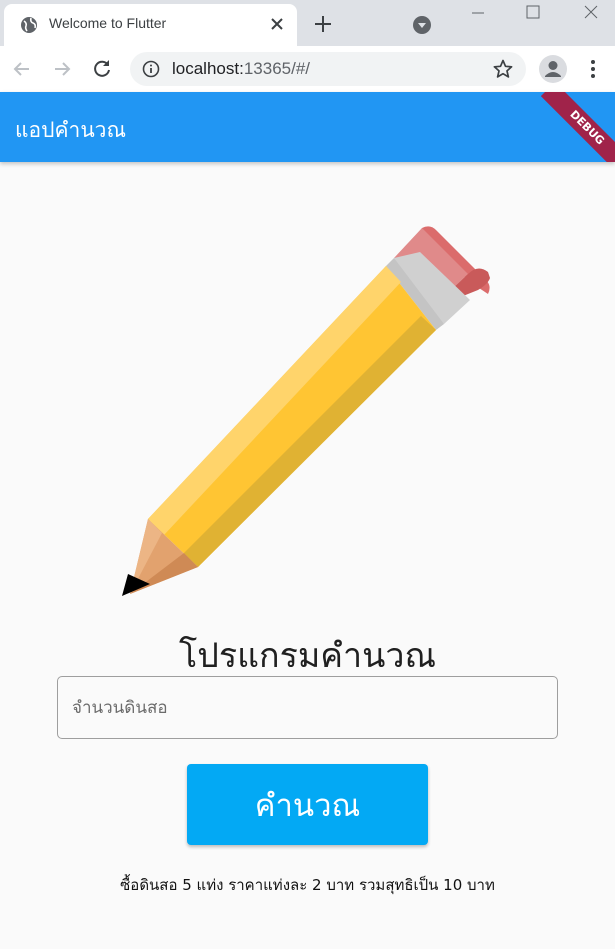  Describe the element at coordinates (277, 68) in the screenshot. I see `url-path: 13365/#/` at that location.